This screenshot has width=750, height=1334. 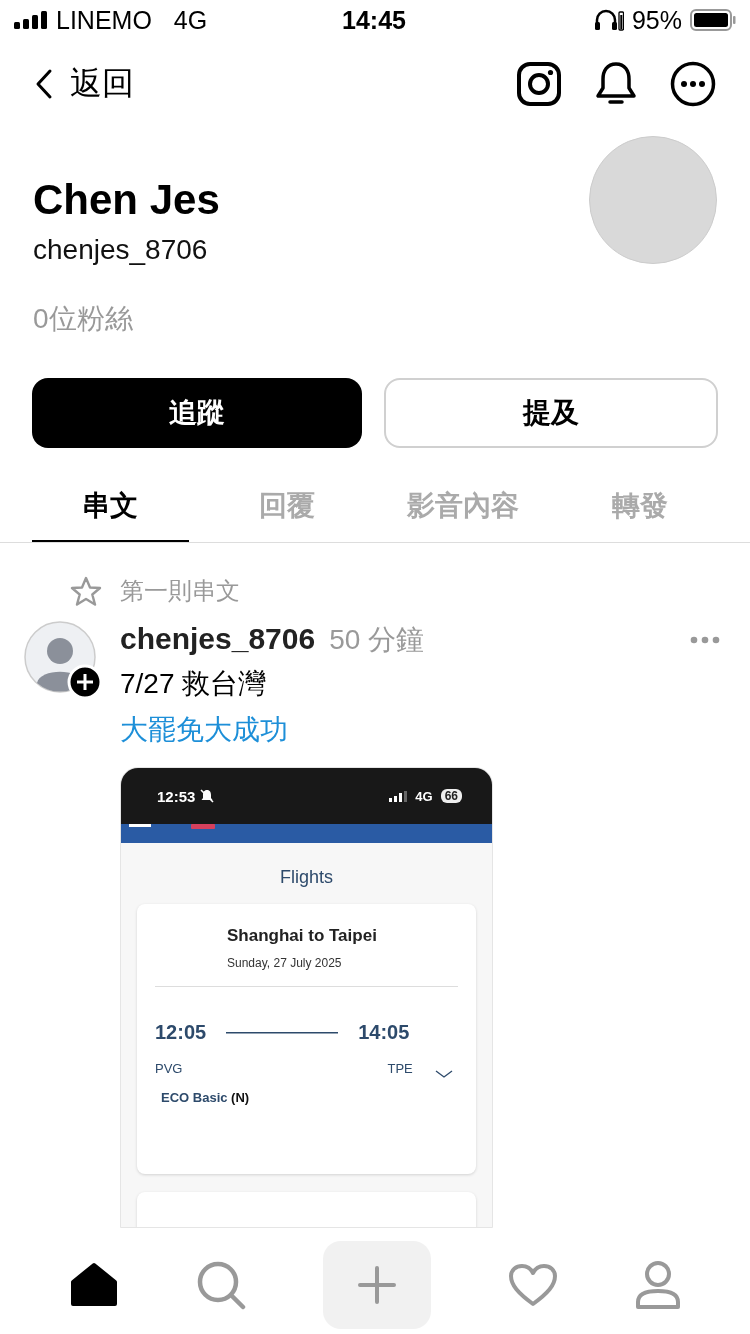 What do you see at coordinates (126, 200) in the screenshot?
I see `profile-name: Chen Jes` at bounding box center [126, 200].